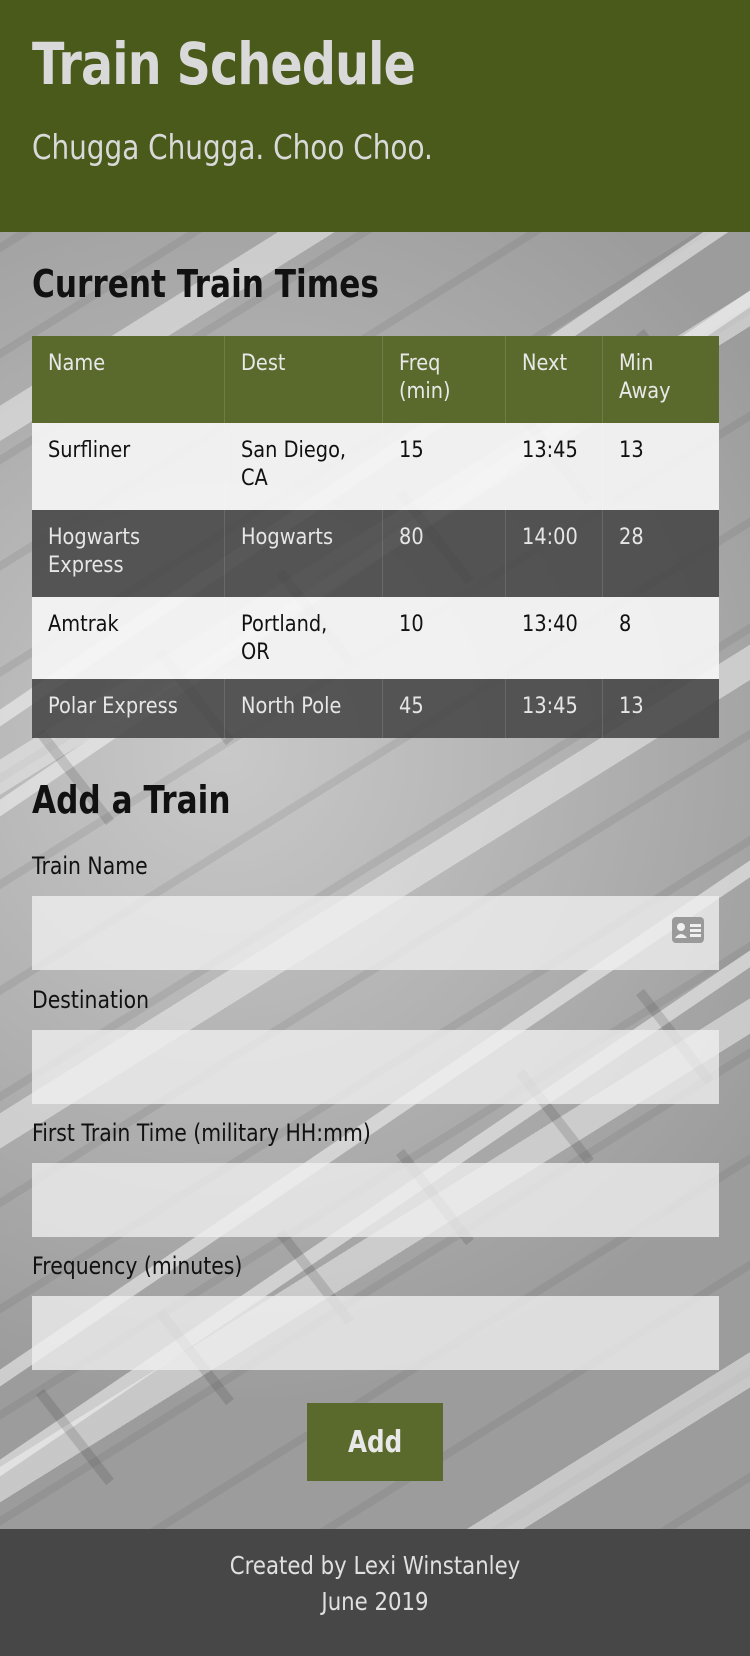  Describe the element at coordinates (688, 930) in the screenshot. I see `contact-card-icon` at that location.